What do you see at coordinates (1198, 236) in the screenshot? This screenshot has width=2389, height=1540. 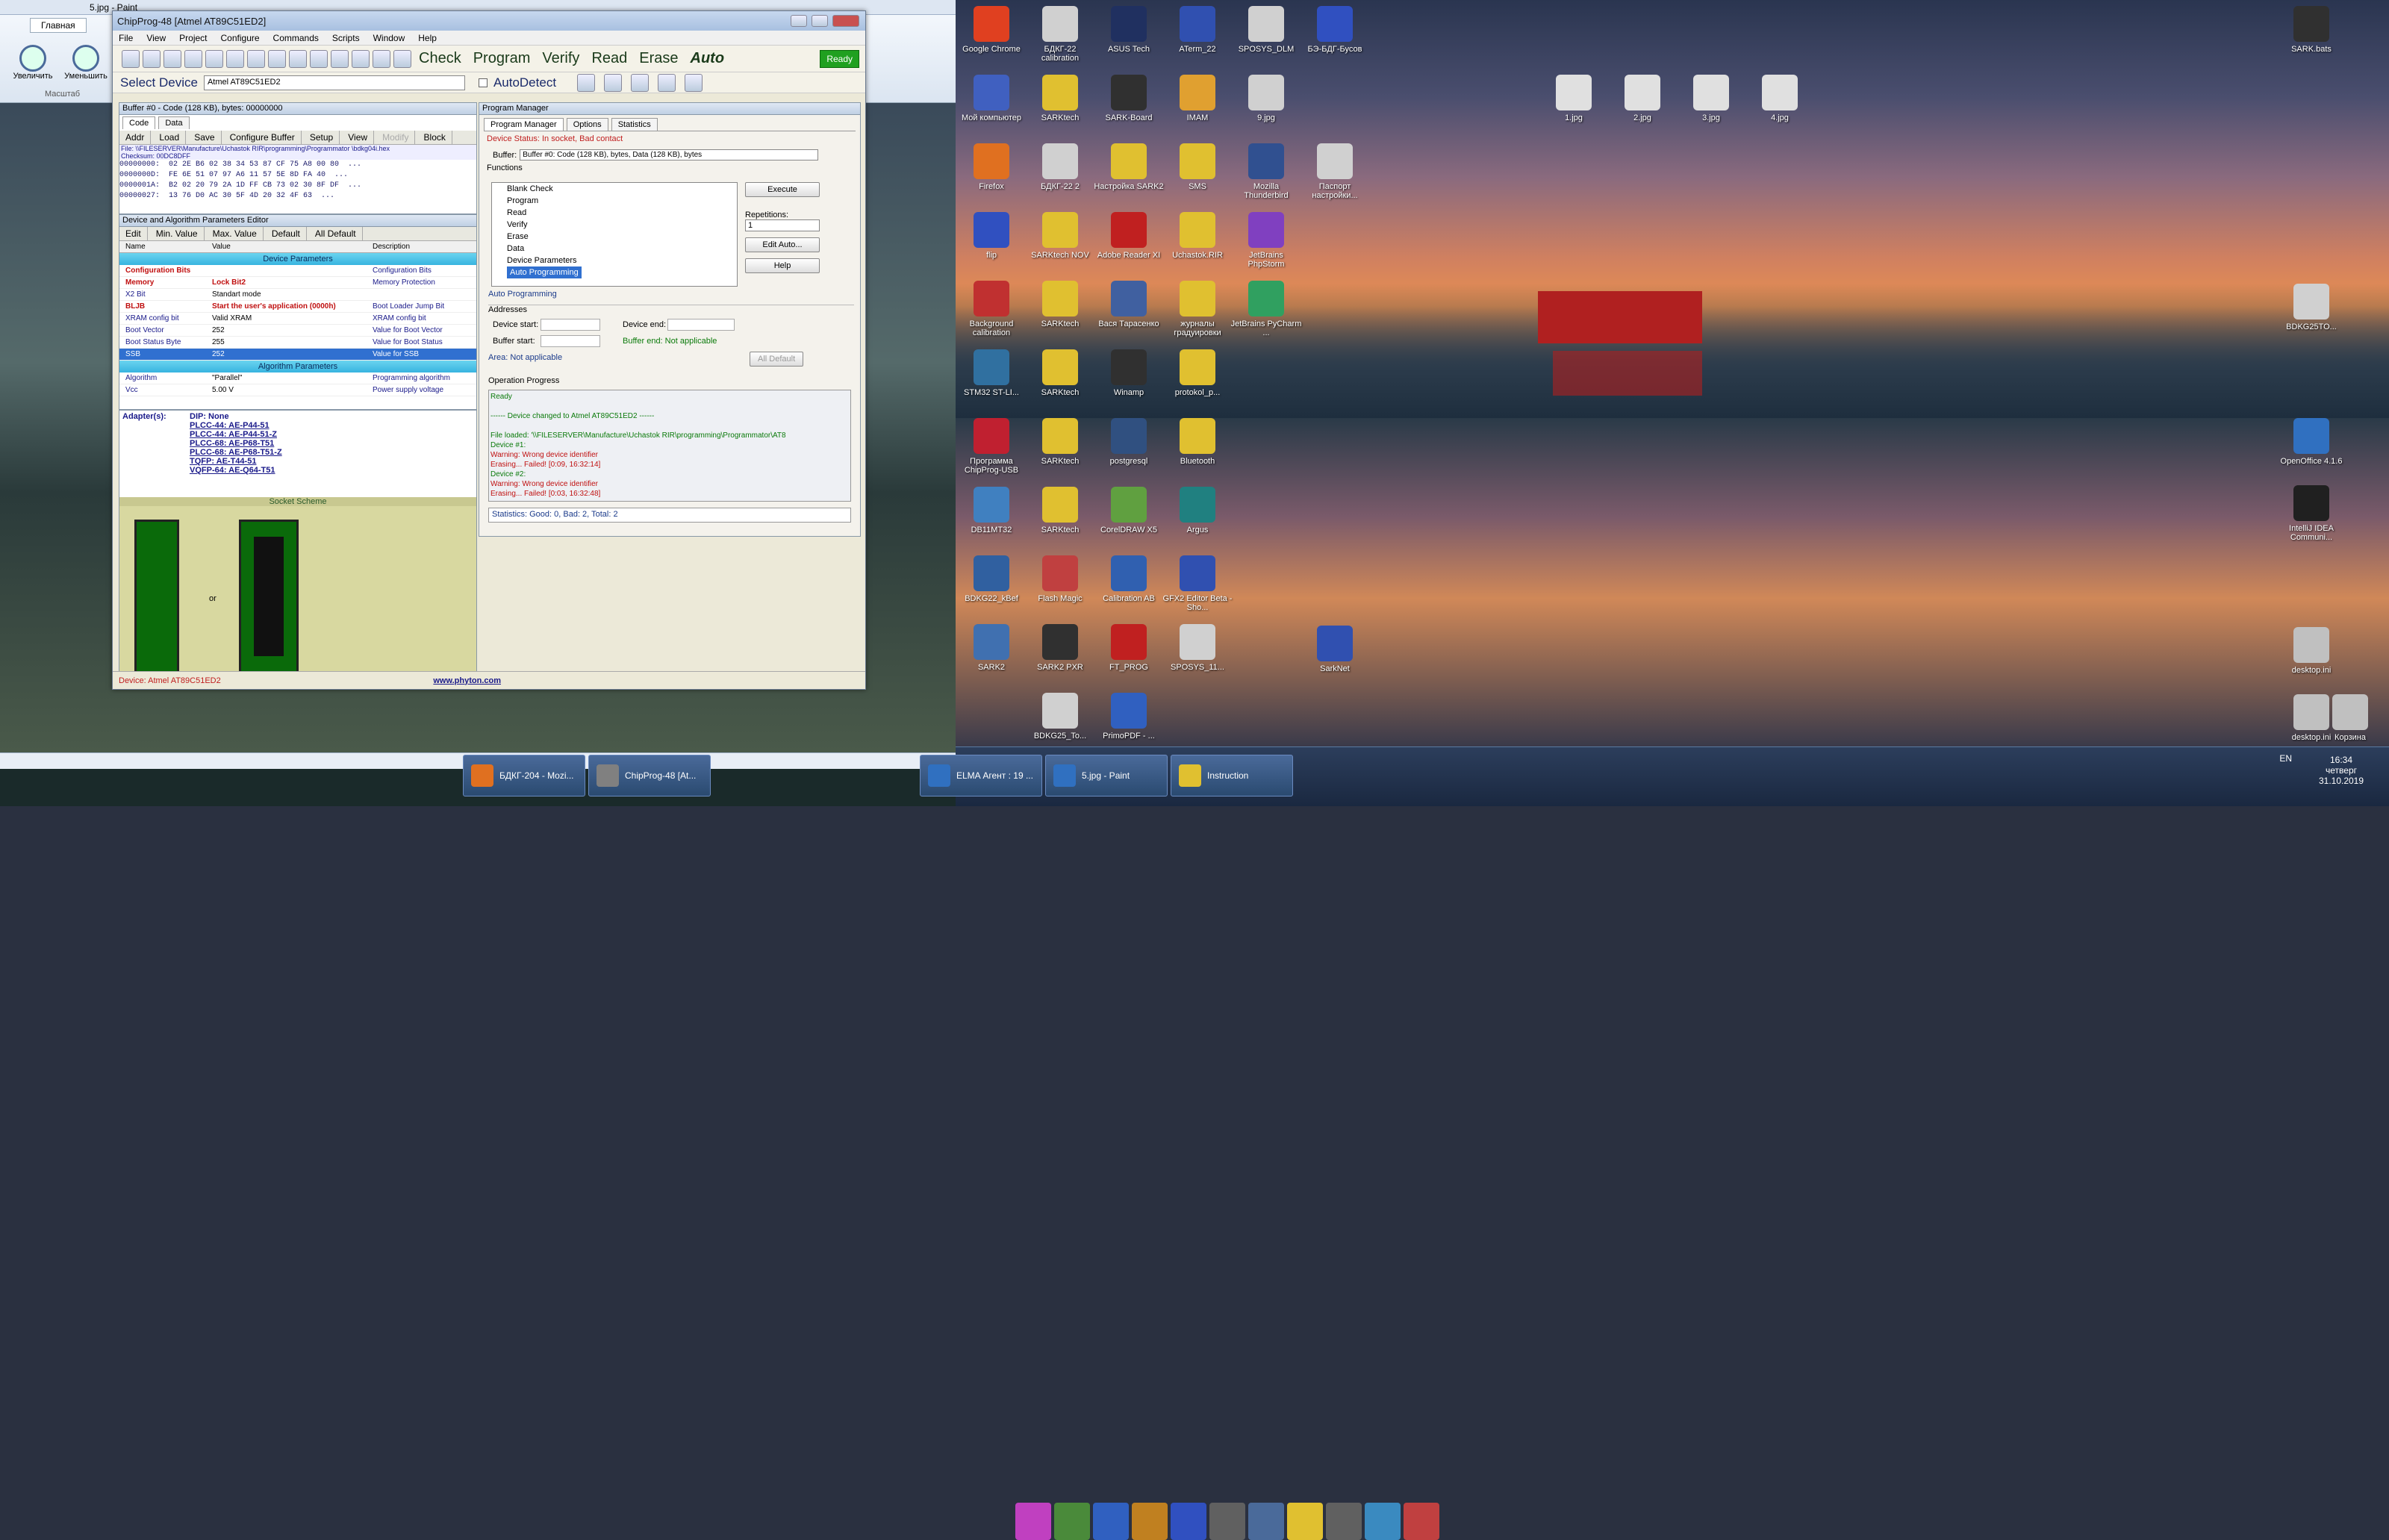 I see `desktop-icon: Uchastok.RIR` at bounding box center [1198, 236].